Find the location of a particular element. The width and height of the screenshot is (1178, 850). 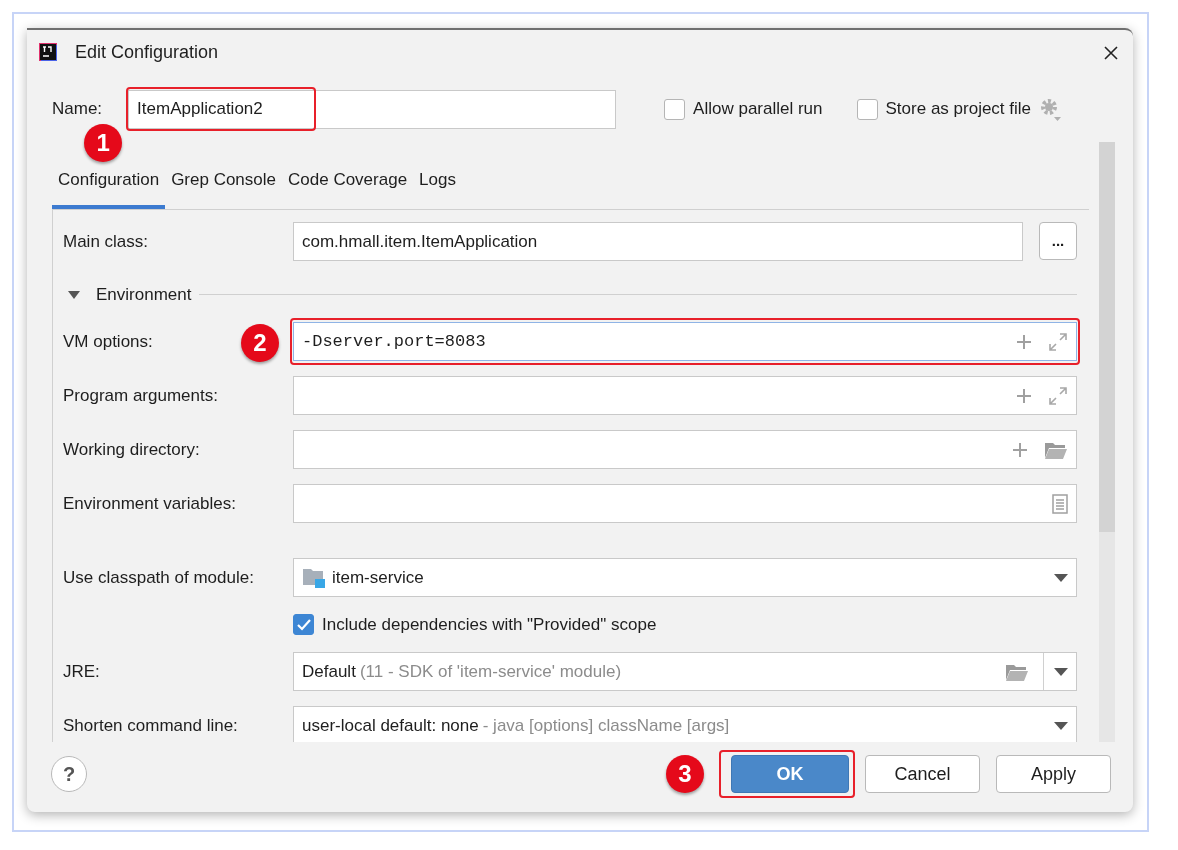

input-field: com.hmall.item.ItemApplication is located at coordinates (658, 241).